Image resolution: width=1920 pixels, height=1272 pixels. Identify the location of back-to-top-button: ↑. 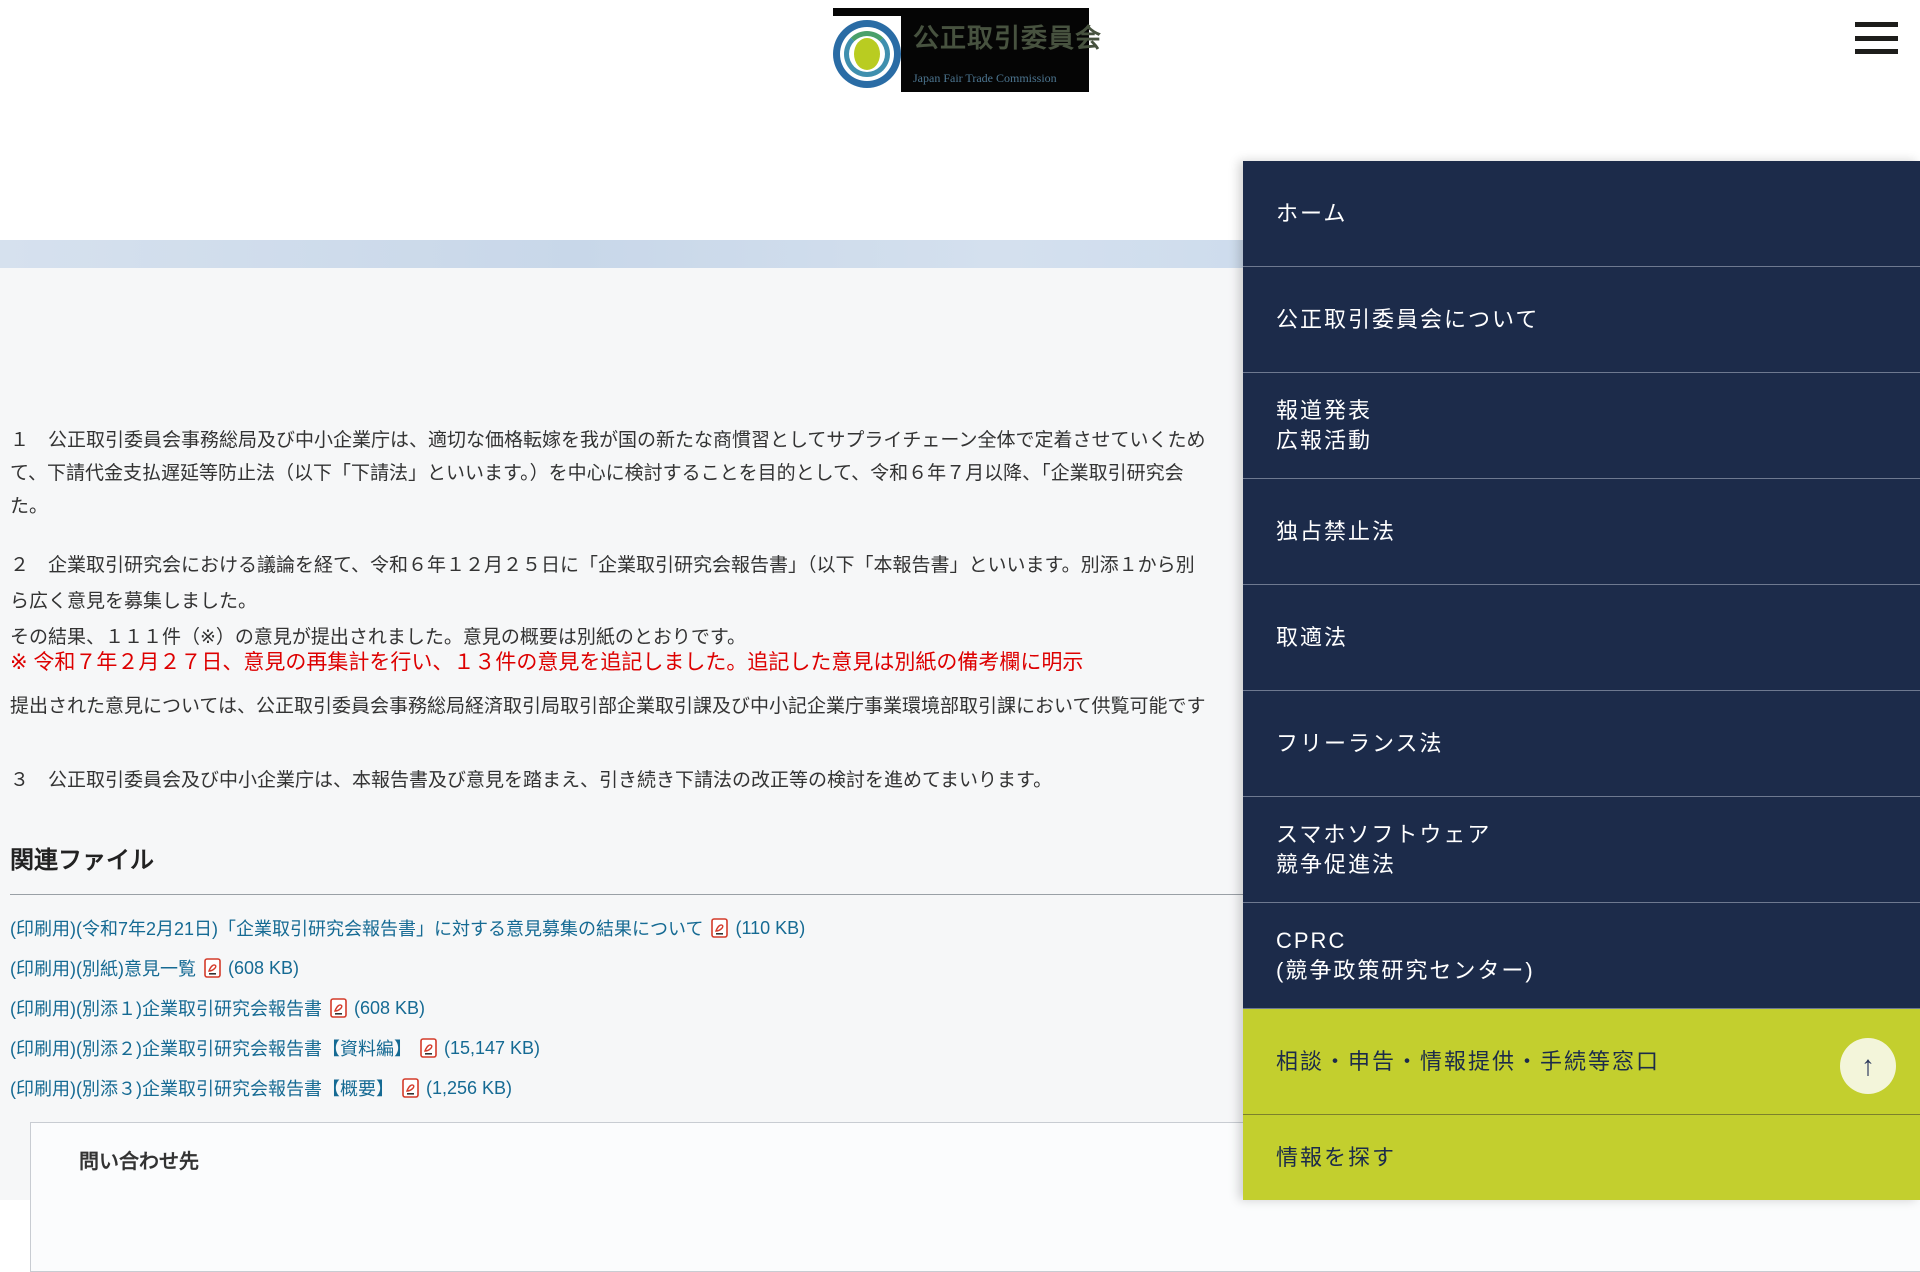
(1868, 1066).